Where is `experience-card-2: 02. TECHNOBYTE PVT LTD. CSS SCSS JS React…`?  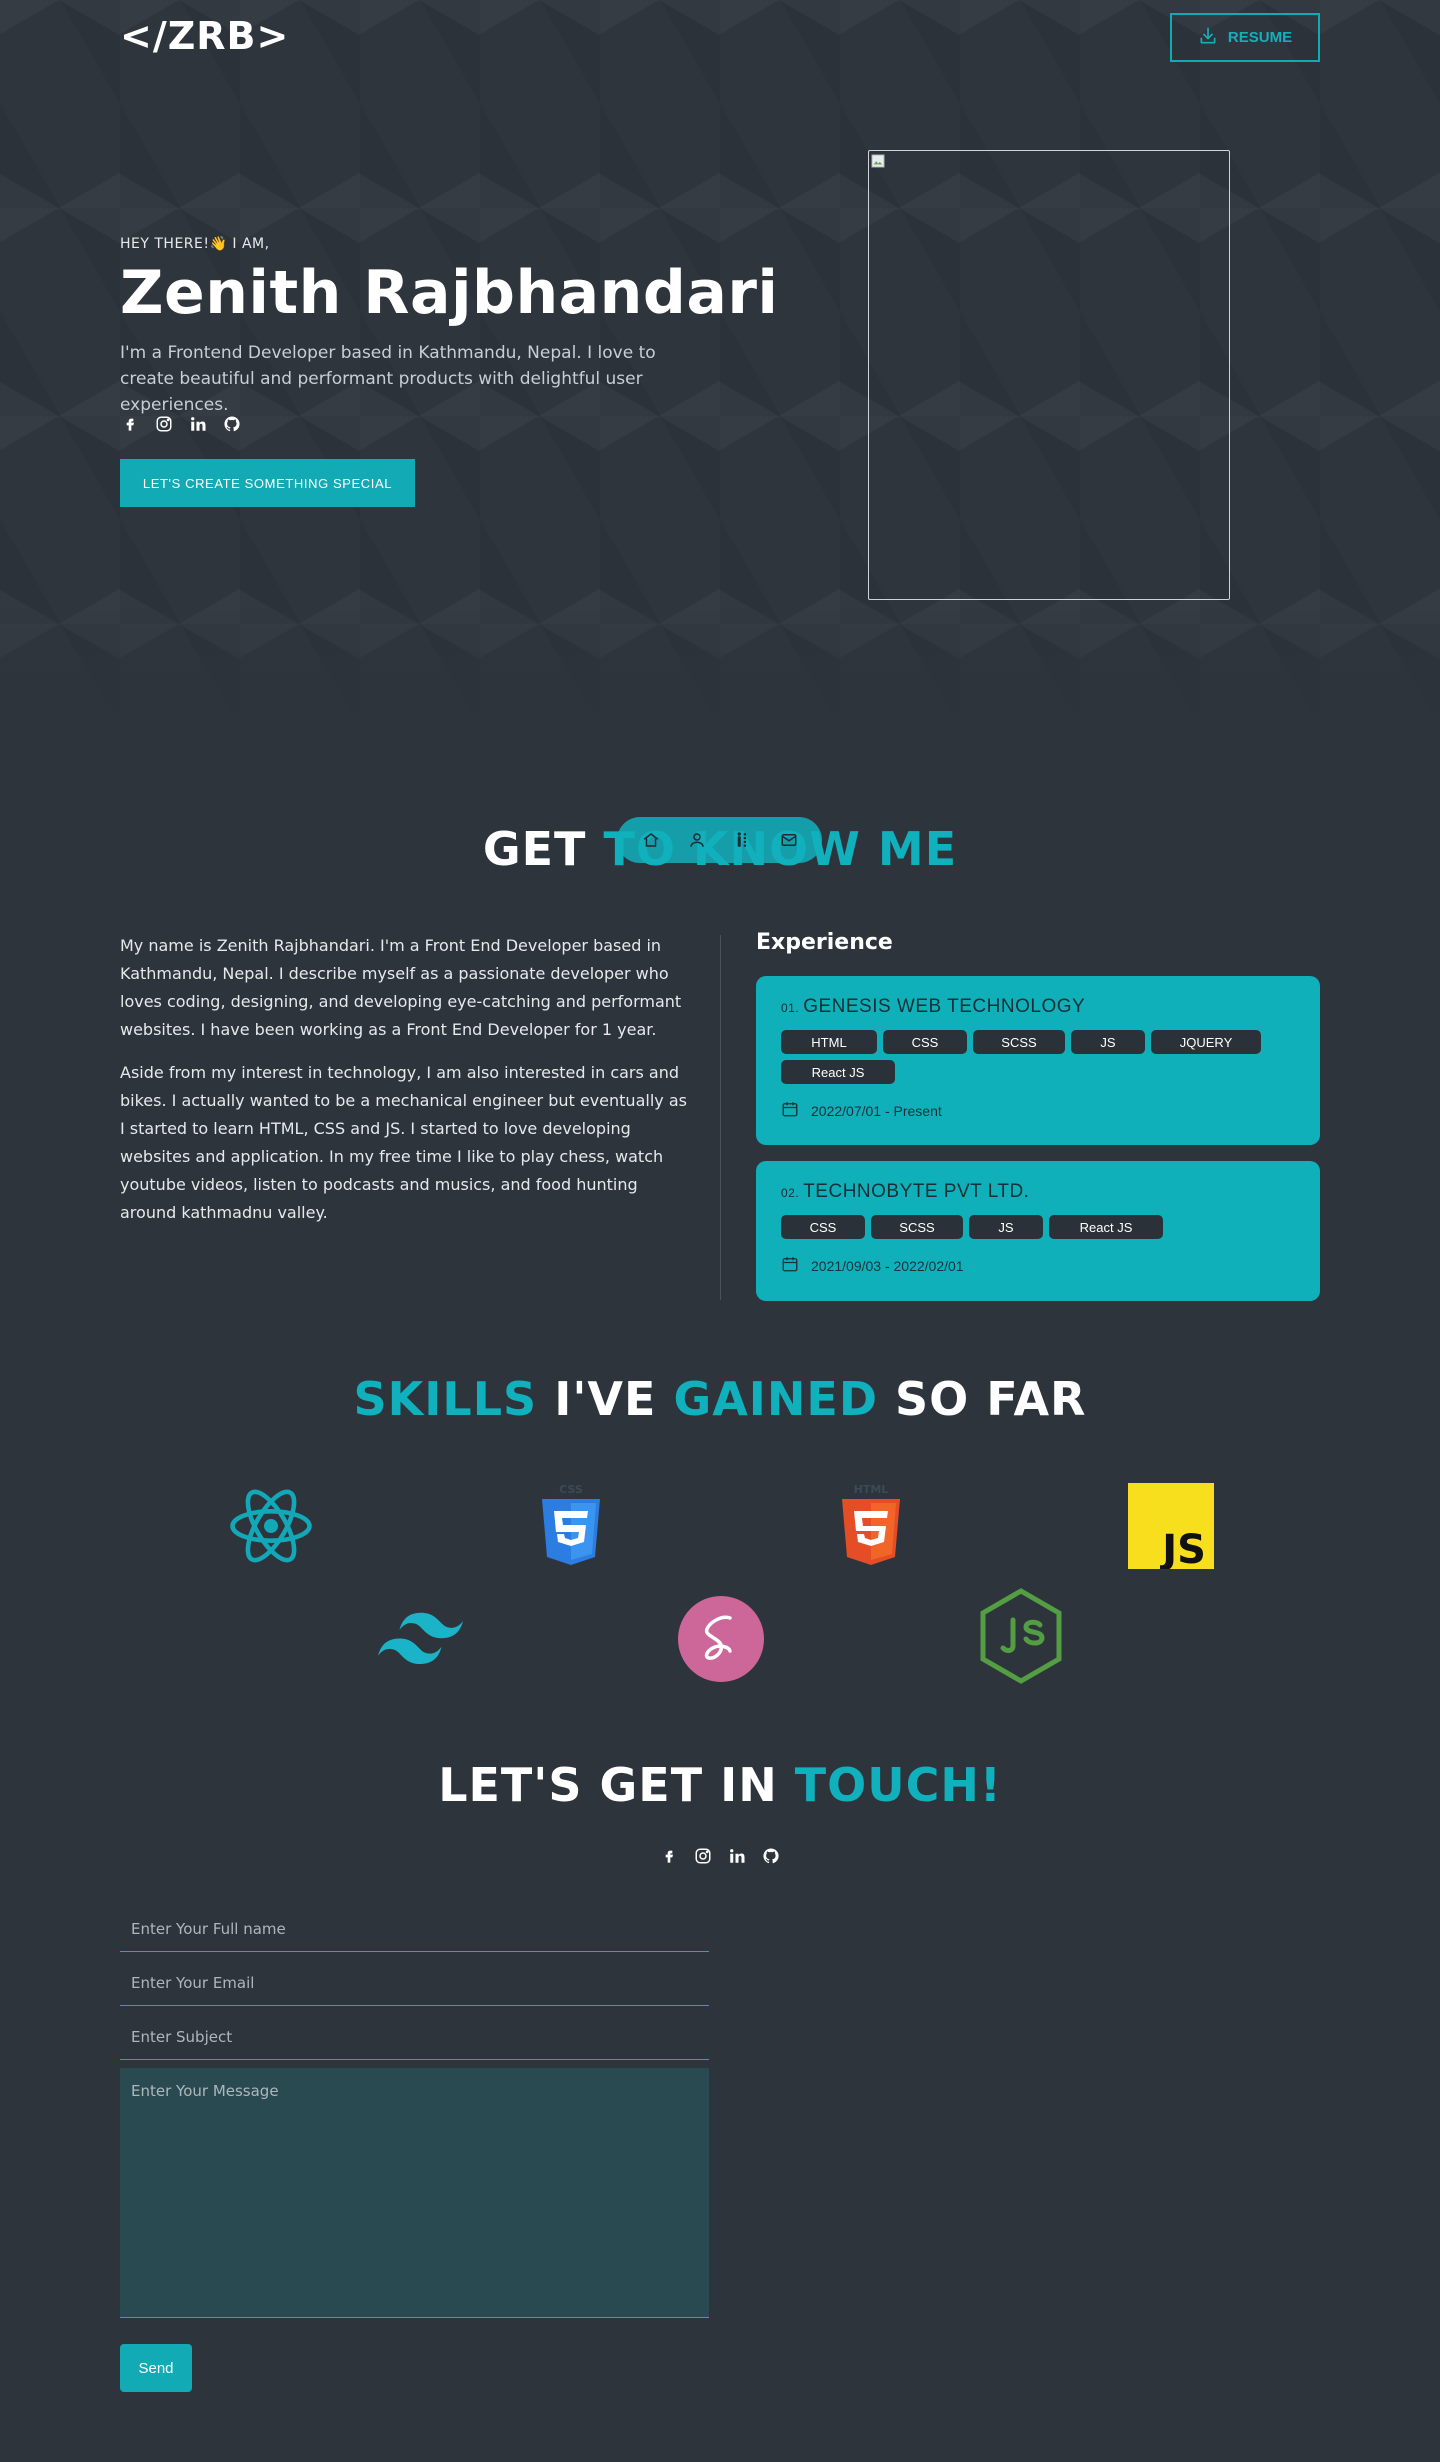 experience-card-2: 02. TECHNOBYTE PVT LTD. CSS SCSS JS React… is located at coordinates (1038, 1231).